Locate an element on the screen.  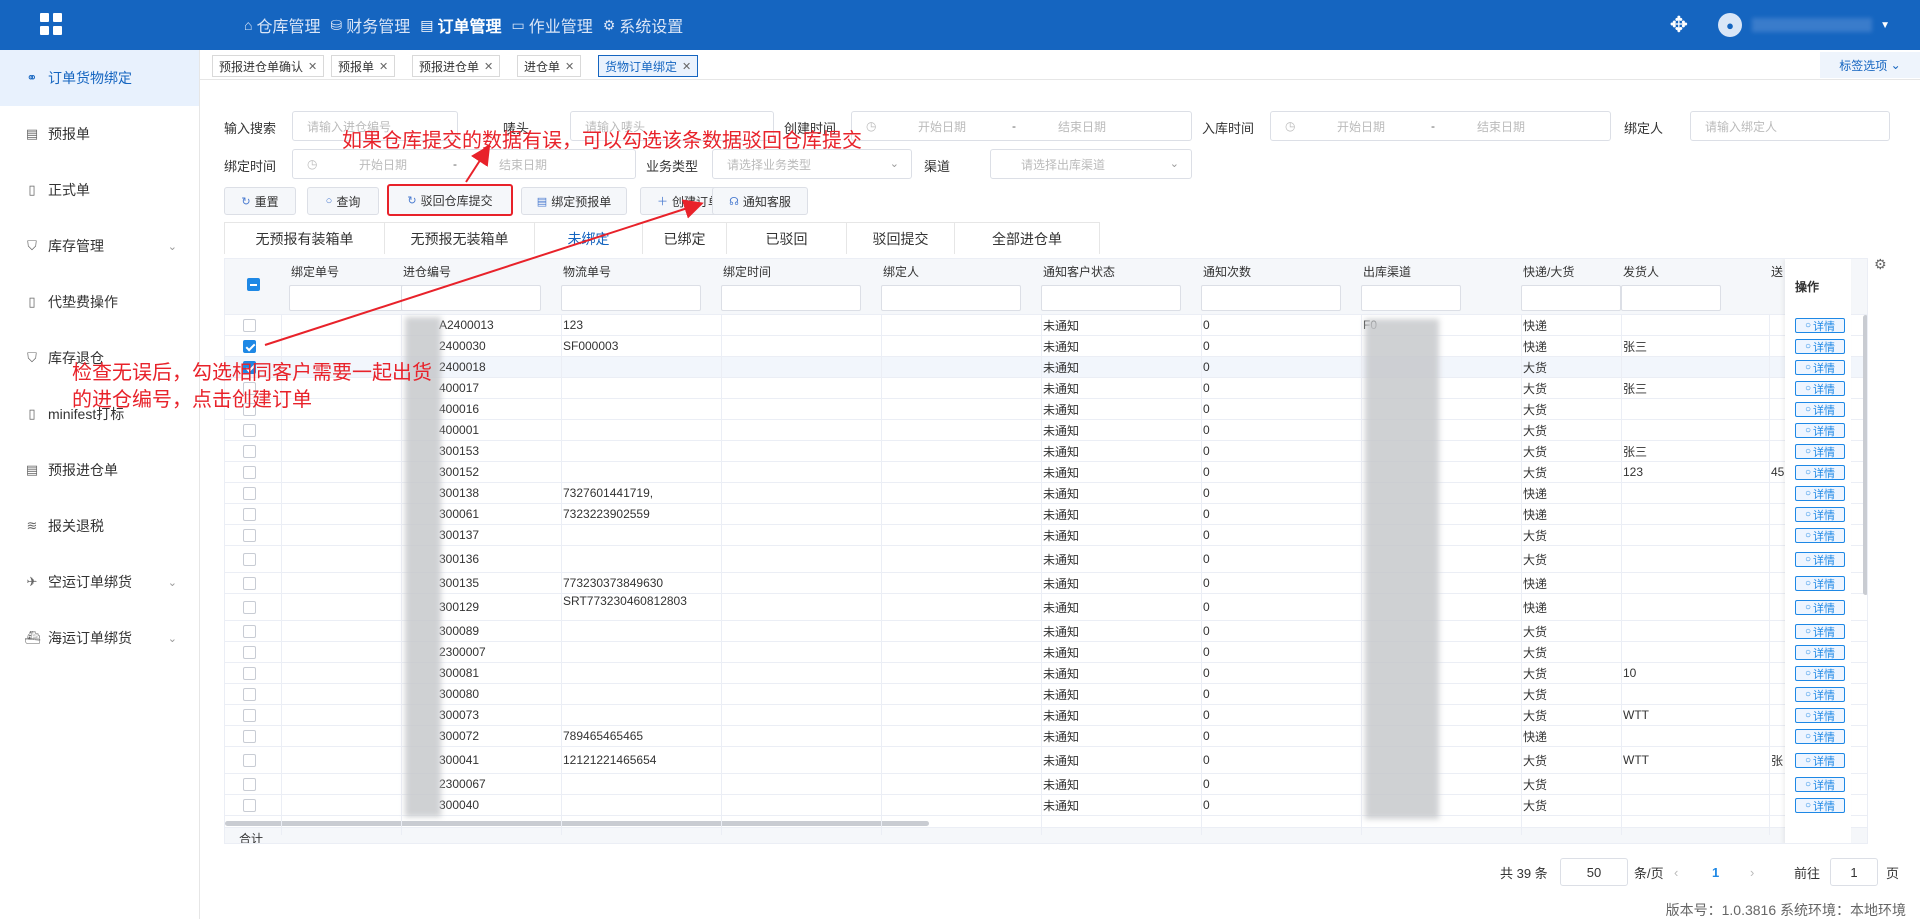
tab-1: 预报单 ✕ is located at coordinates (363, 66).